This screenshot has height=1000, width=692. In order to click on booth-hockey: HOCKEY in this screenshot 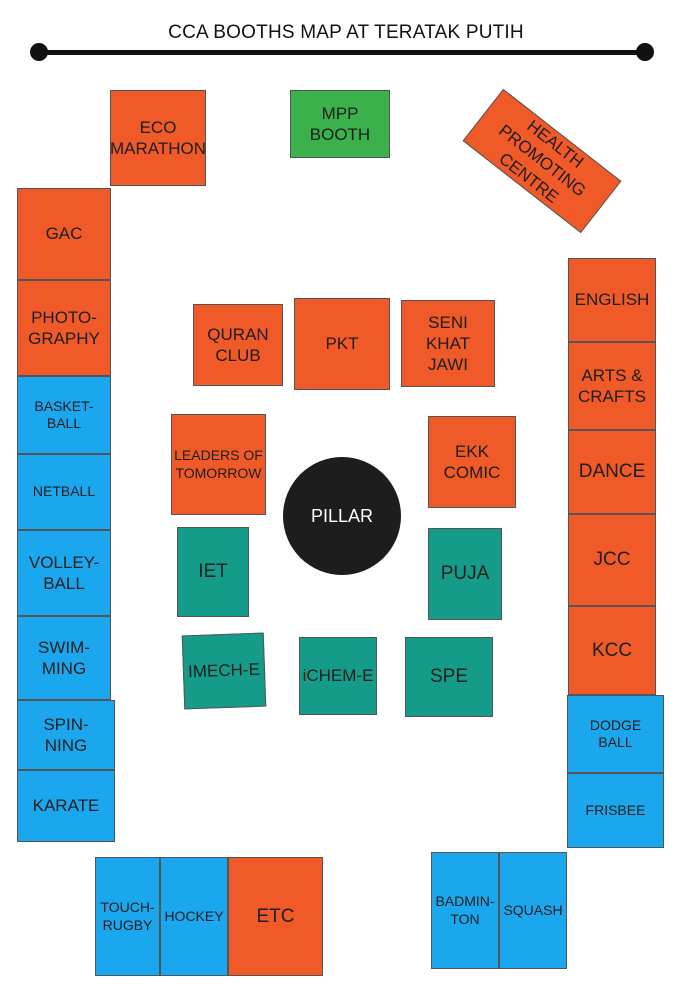, I will do `click(194, 916)`.